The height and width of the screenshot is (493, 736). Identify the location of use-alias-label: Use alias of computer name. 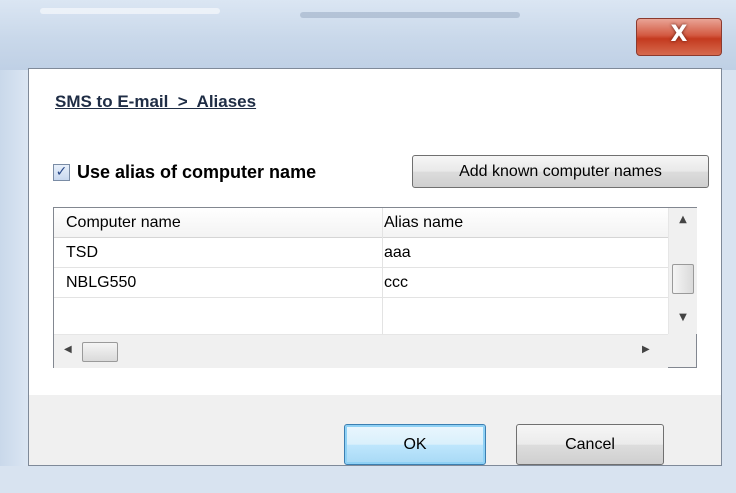
(196, 172).